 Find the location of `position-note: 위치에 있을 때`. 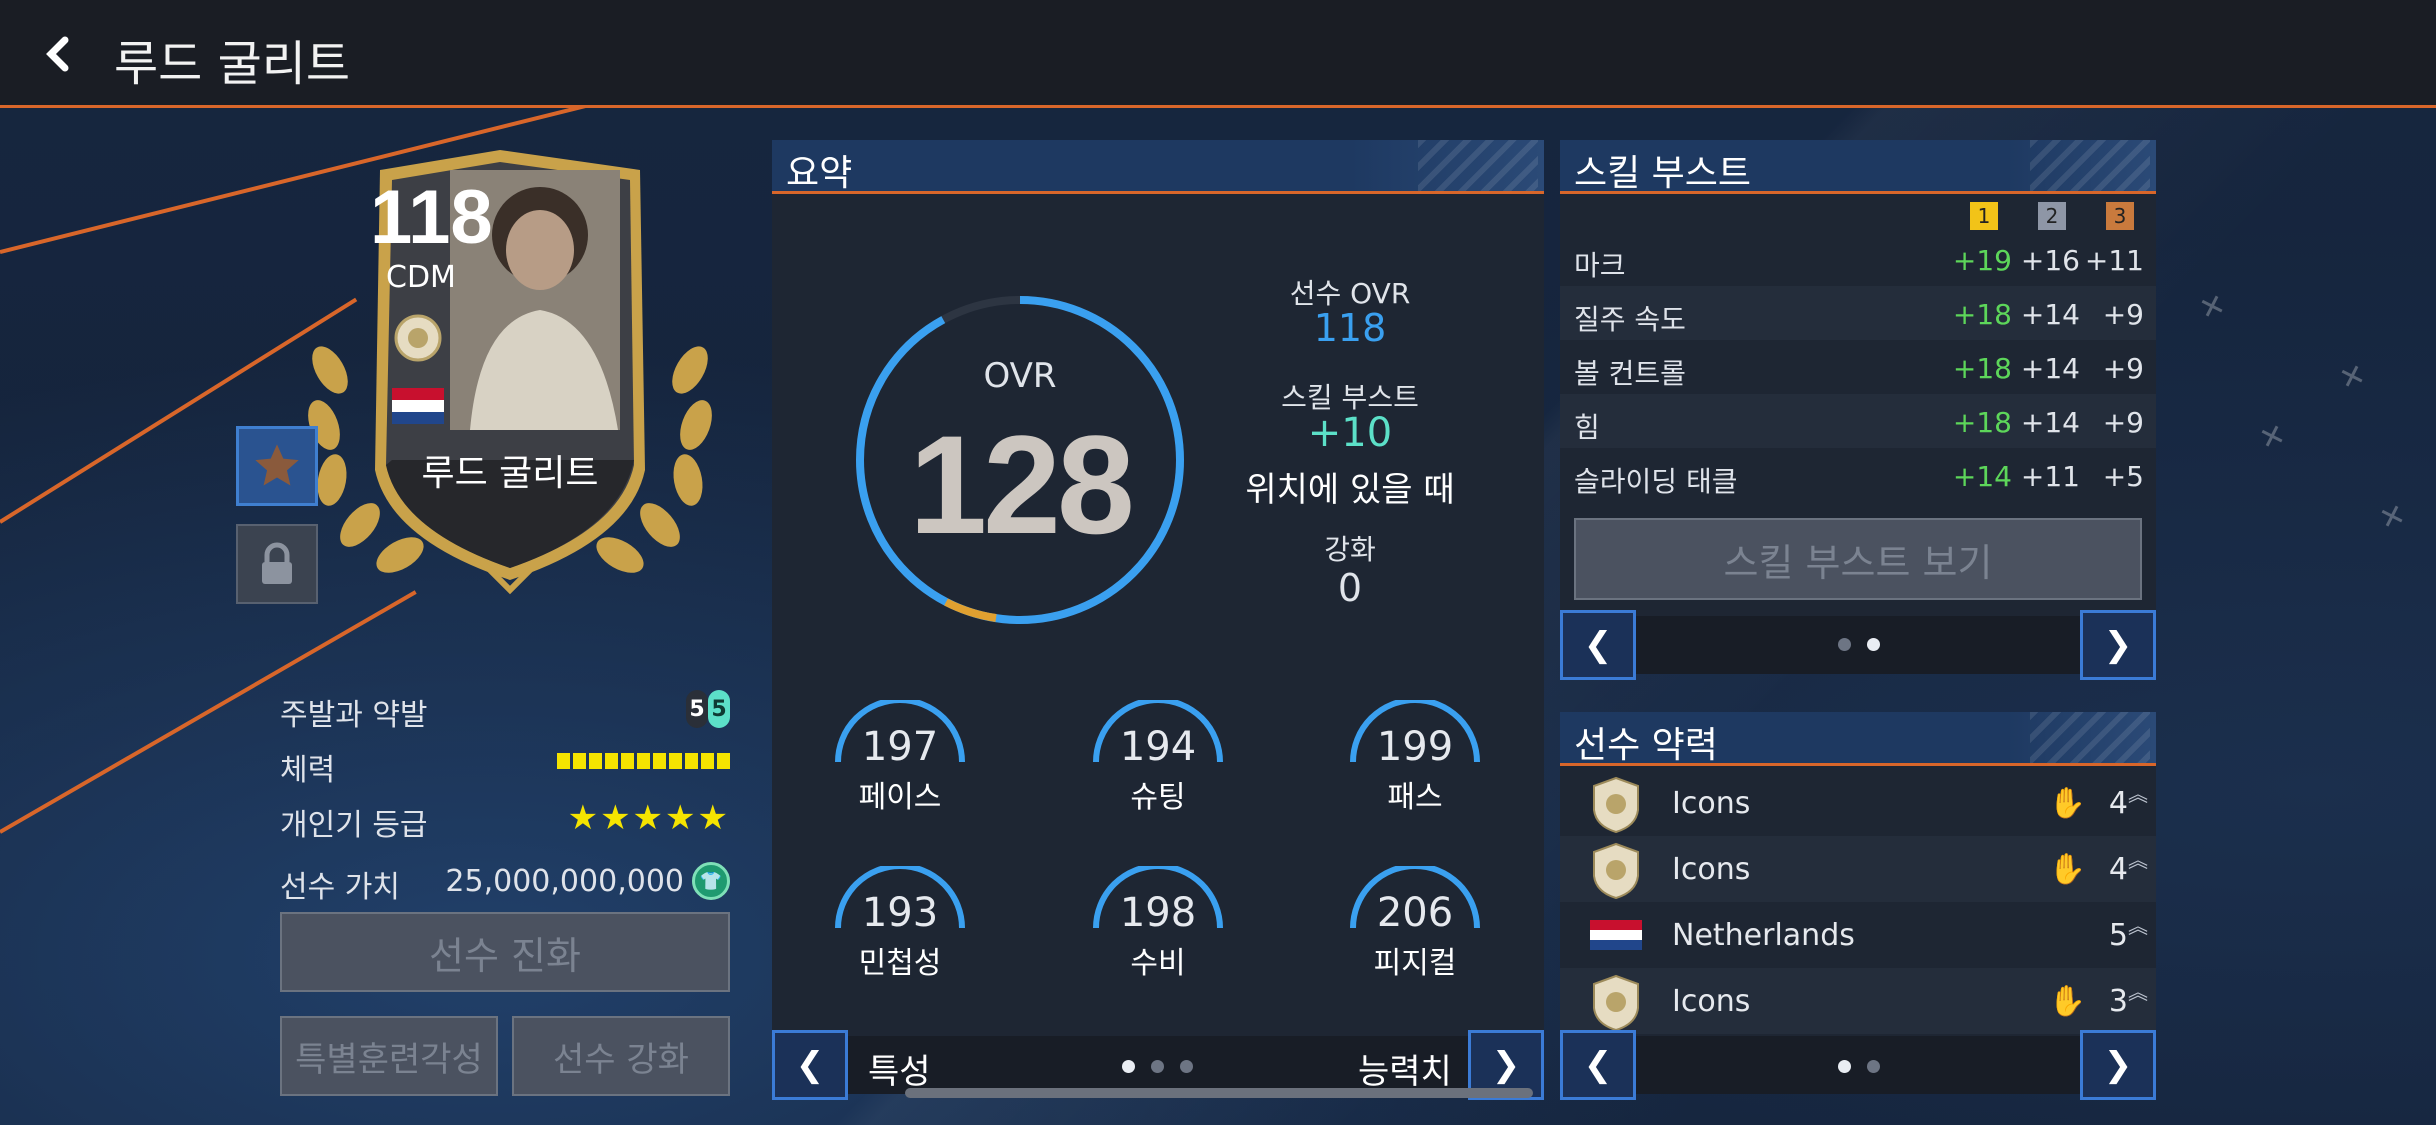

position-note: 위치에 있을 때 is located at coordinates (1350, 490).